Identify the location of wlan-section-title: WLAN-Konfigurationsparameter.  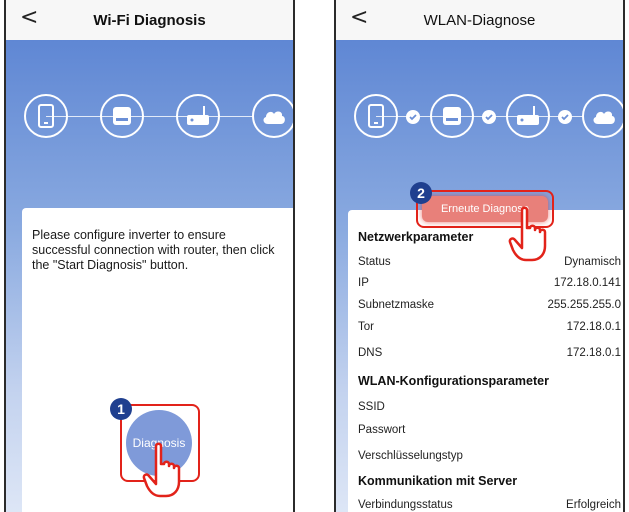
(453, 381).